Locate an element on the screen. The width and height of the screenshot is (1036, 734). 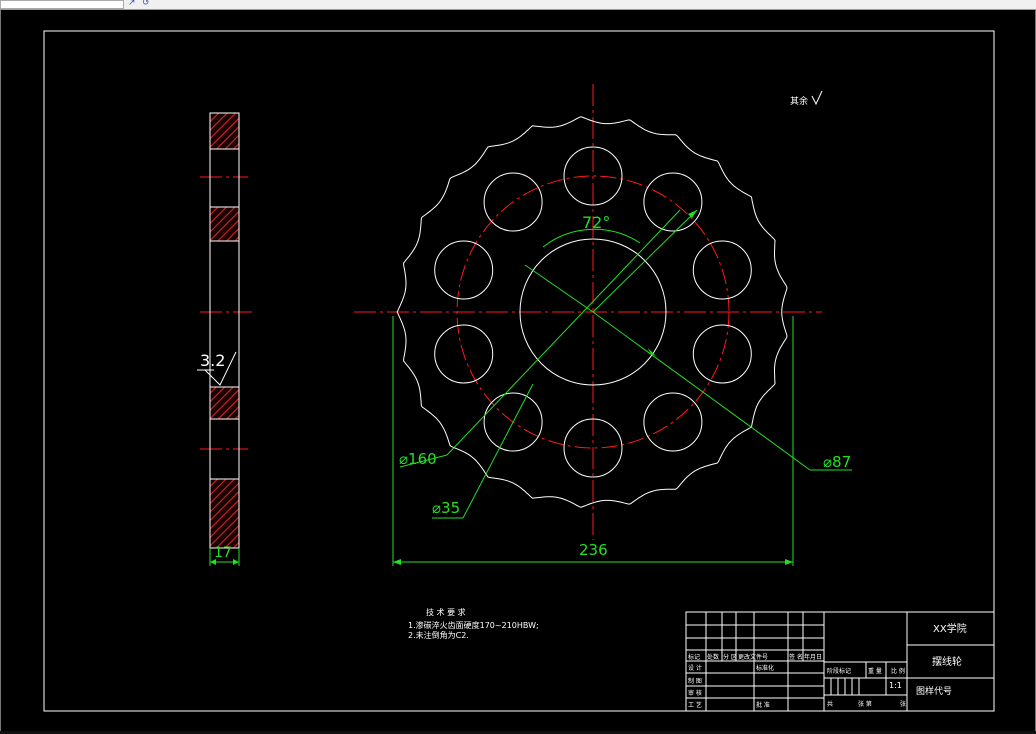
svg-text: 比 例 is located at coordinates (898, 671).